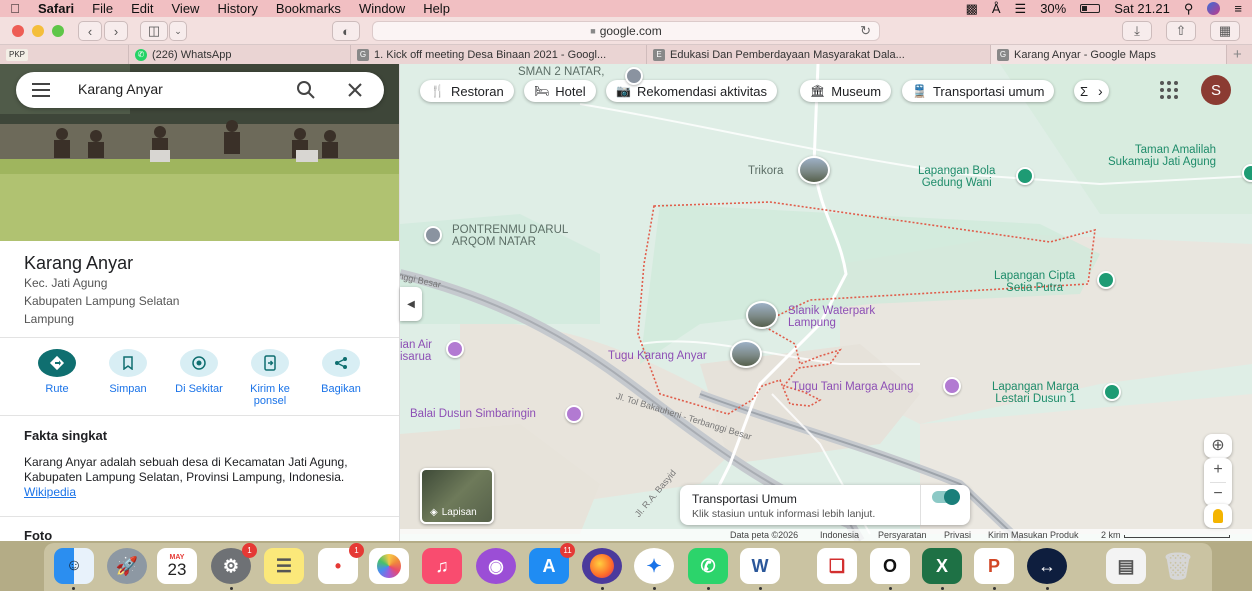  Describe the element at coordinates (116, 31) in the screenshot. I see `forward-button: ›` at that location.